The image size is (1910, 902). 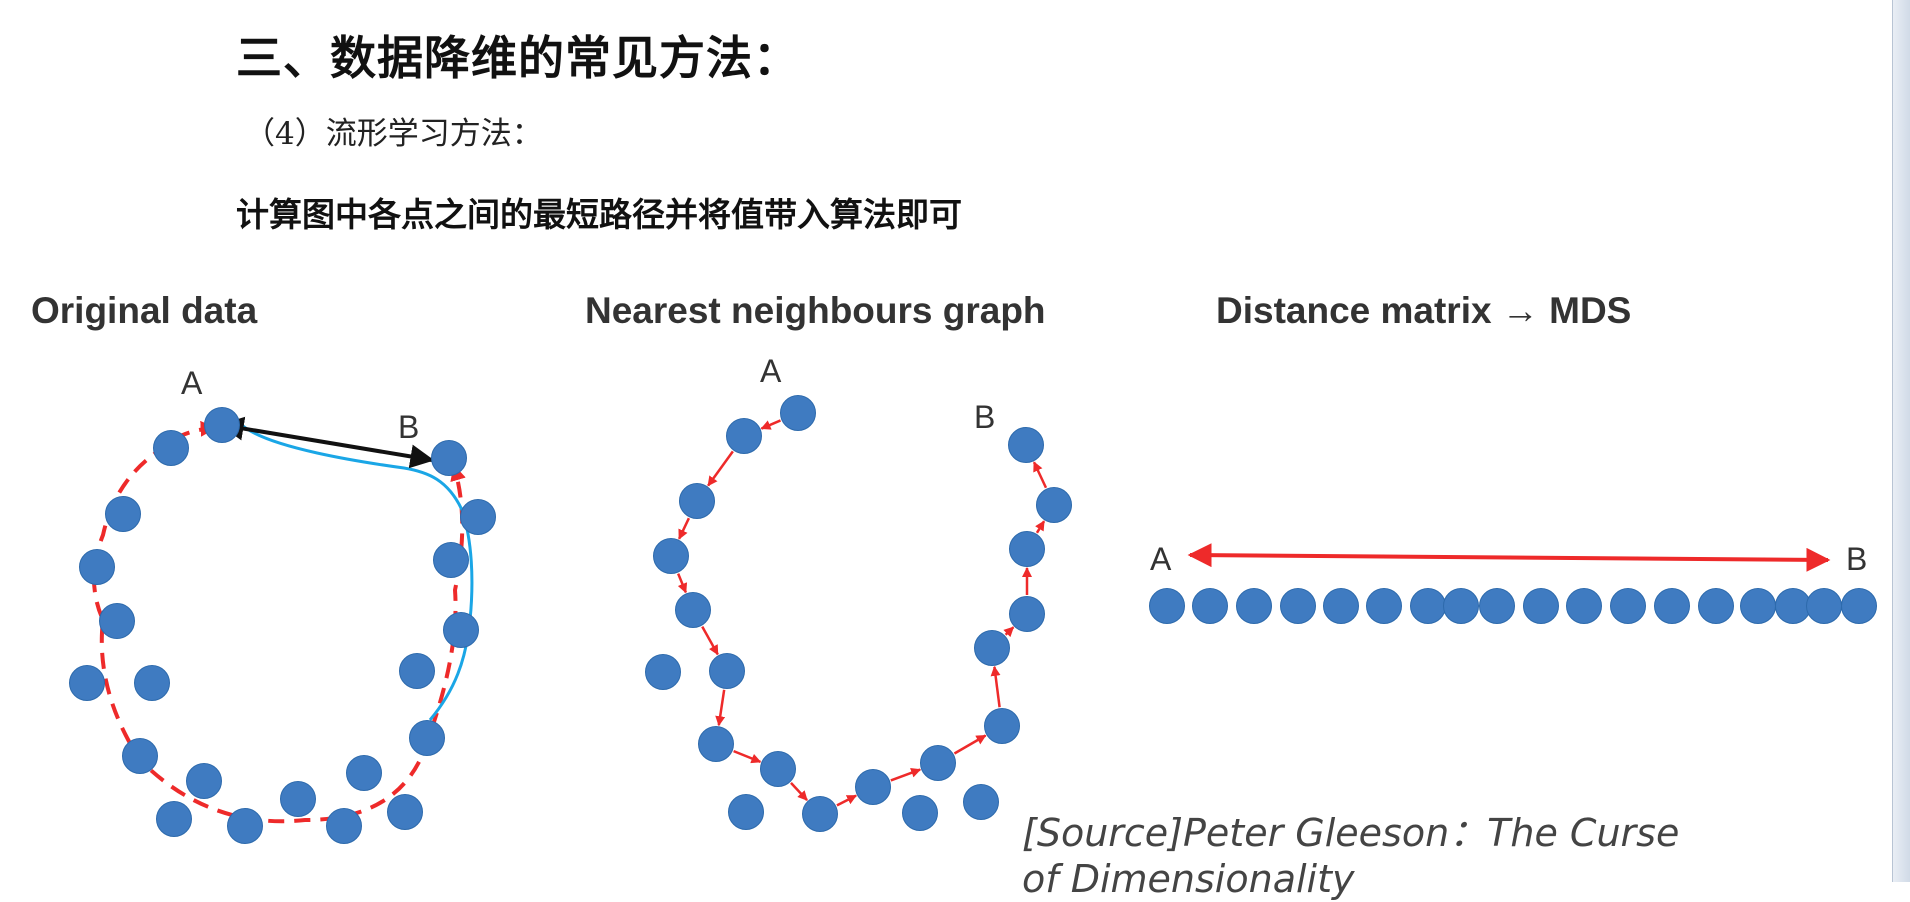 I want to click on panel-neighbours-graph: A B, so click(x=858, y=592).